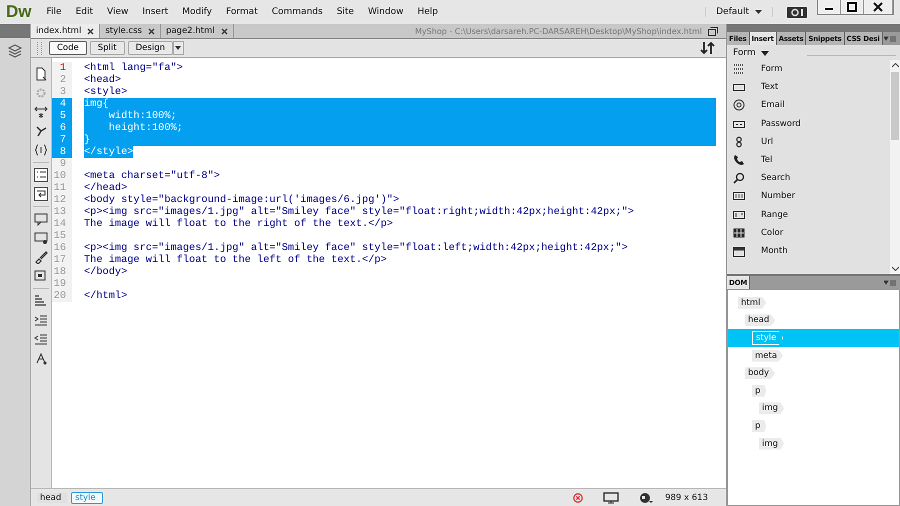  What do you see at coordinates (41, 301) in the screenshot?
I see `align-icon` at bounding box center [41, 301].